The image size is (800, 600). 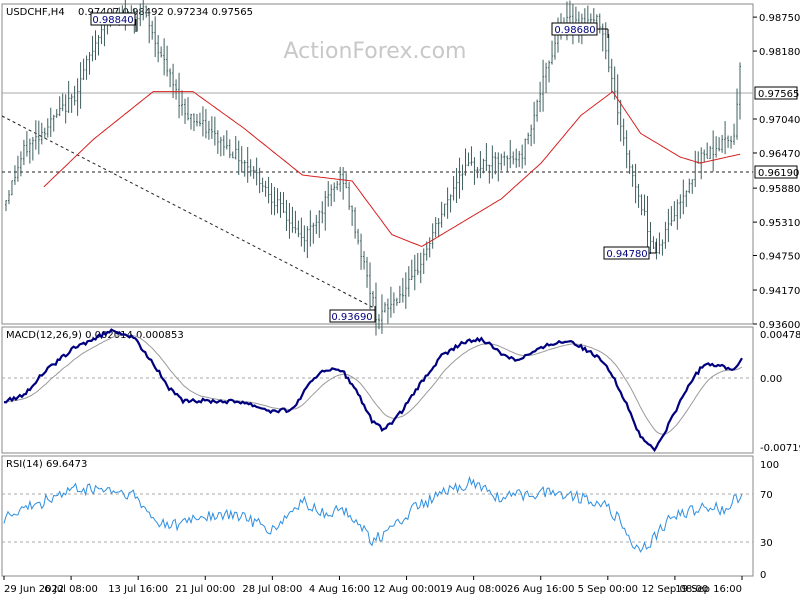 I want to click on current-price-label: 0.97565, so click(x=778, y=94).